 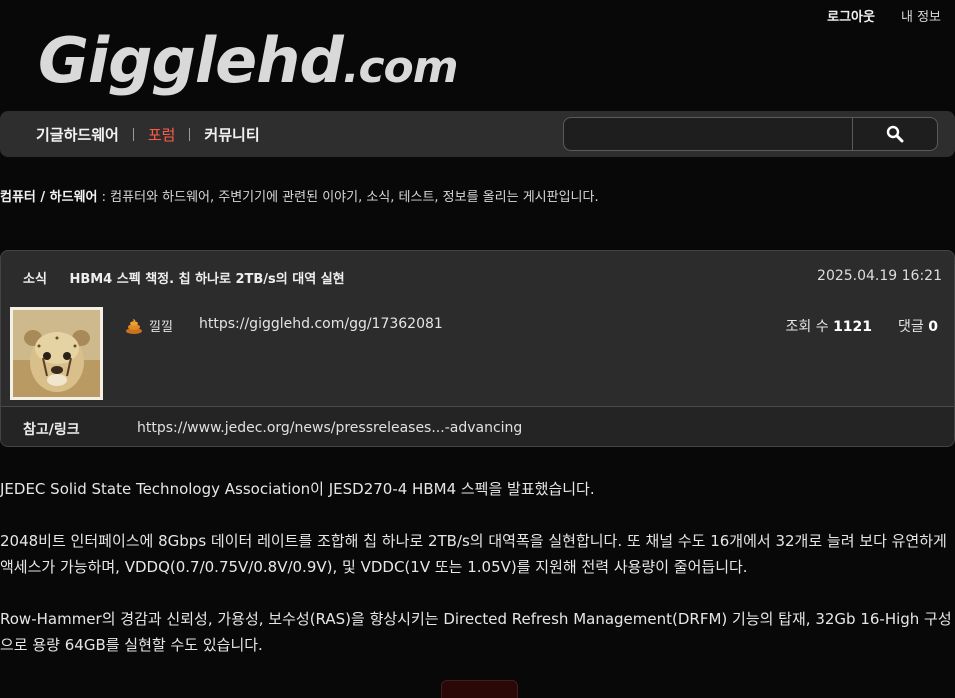 I want to click on comment-count: 댓글 0, so click(x=918, y=326).